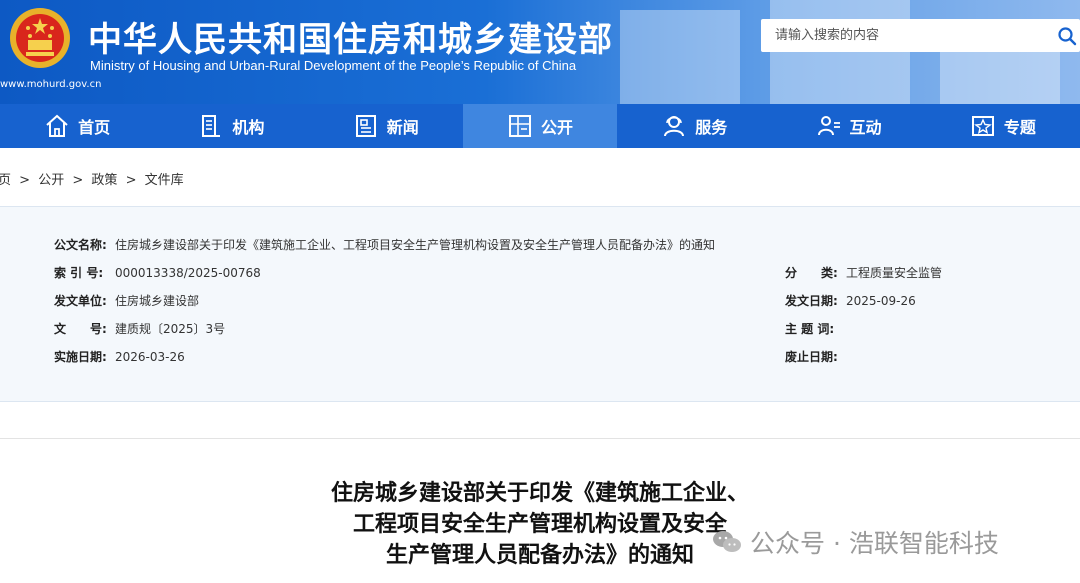 The image size is (1080, 583). Describe the element at coordinates (848, 126) in the screenshot. I see `nav-item-interaction: 互动` at that location.